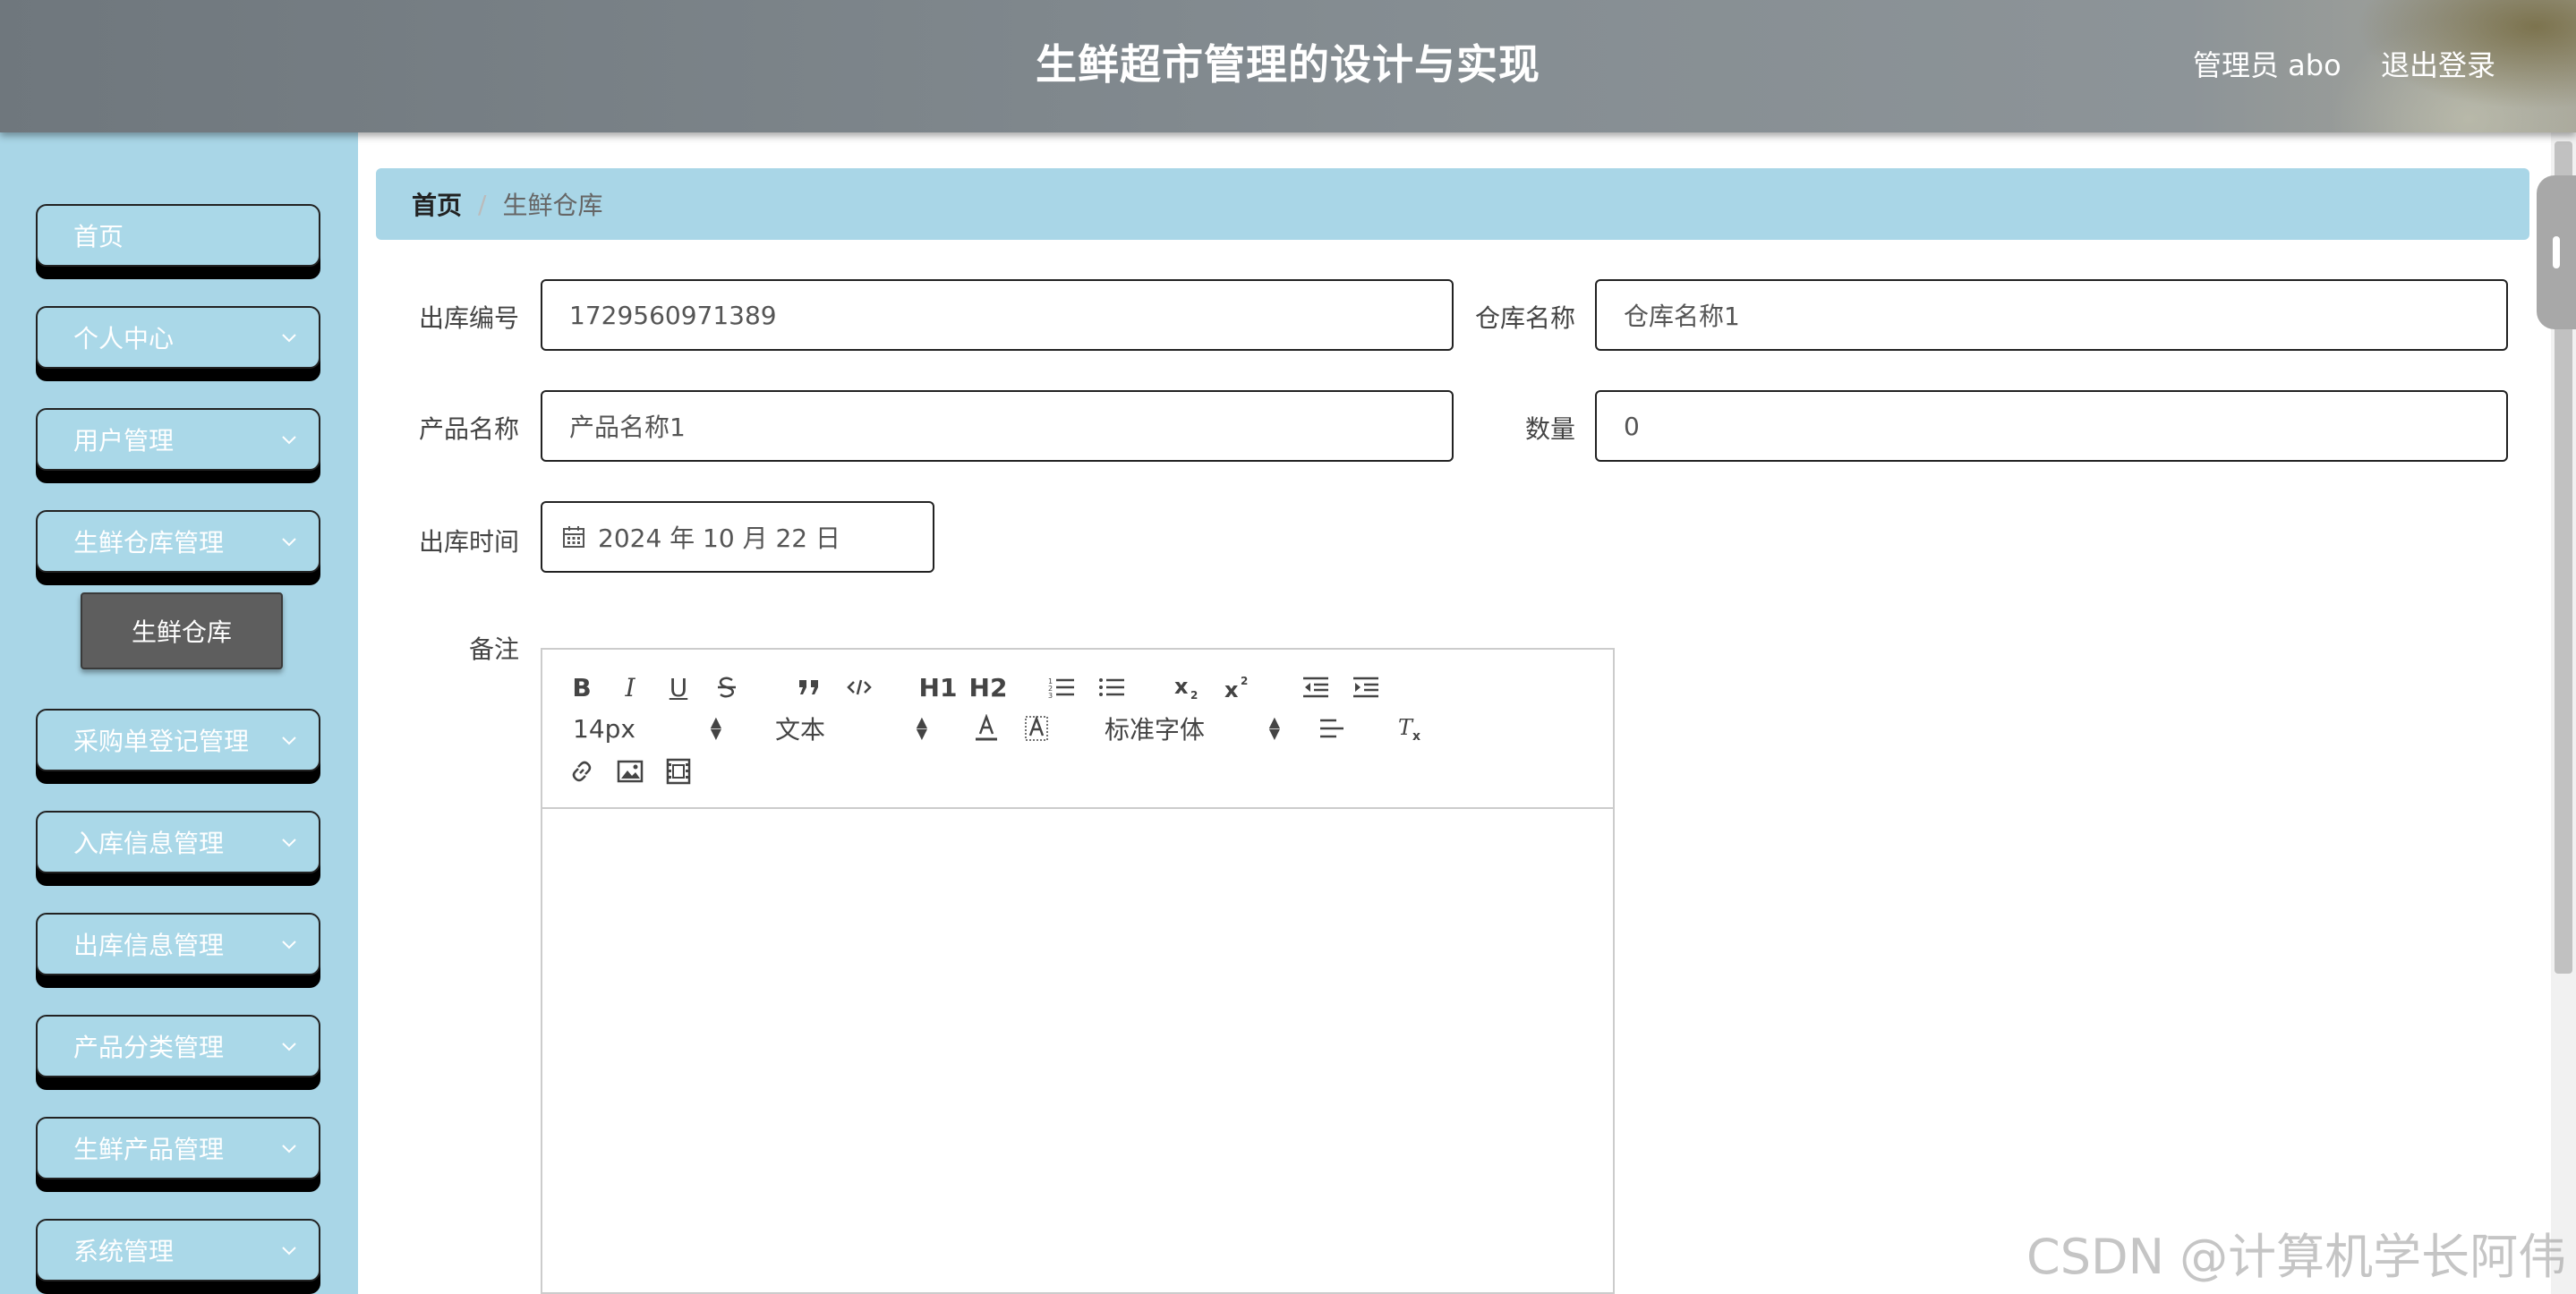 The image size is (2576, 1294). I want to click on submenu-item-warehouse: 生鲜仓库, so click(182, 630).